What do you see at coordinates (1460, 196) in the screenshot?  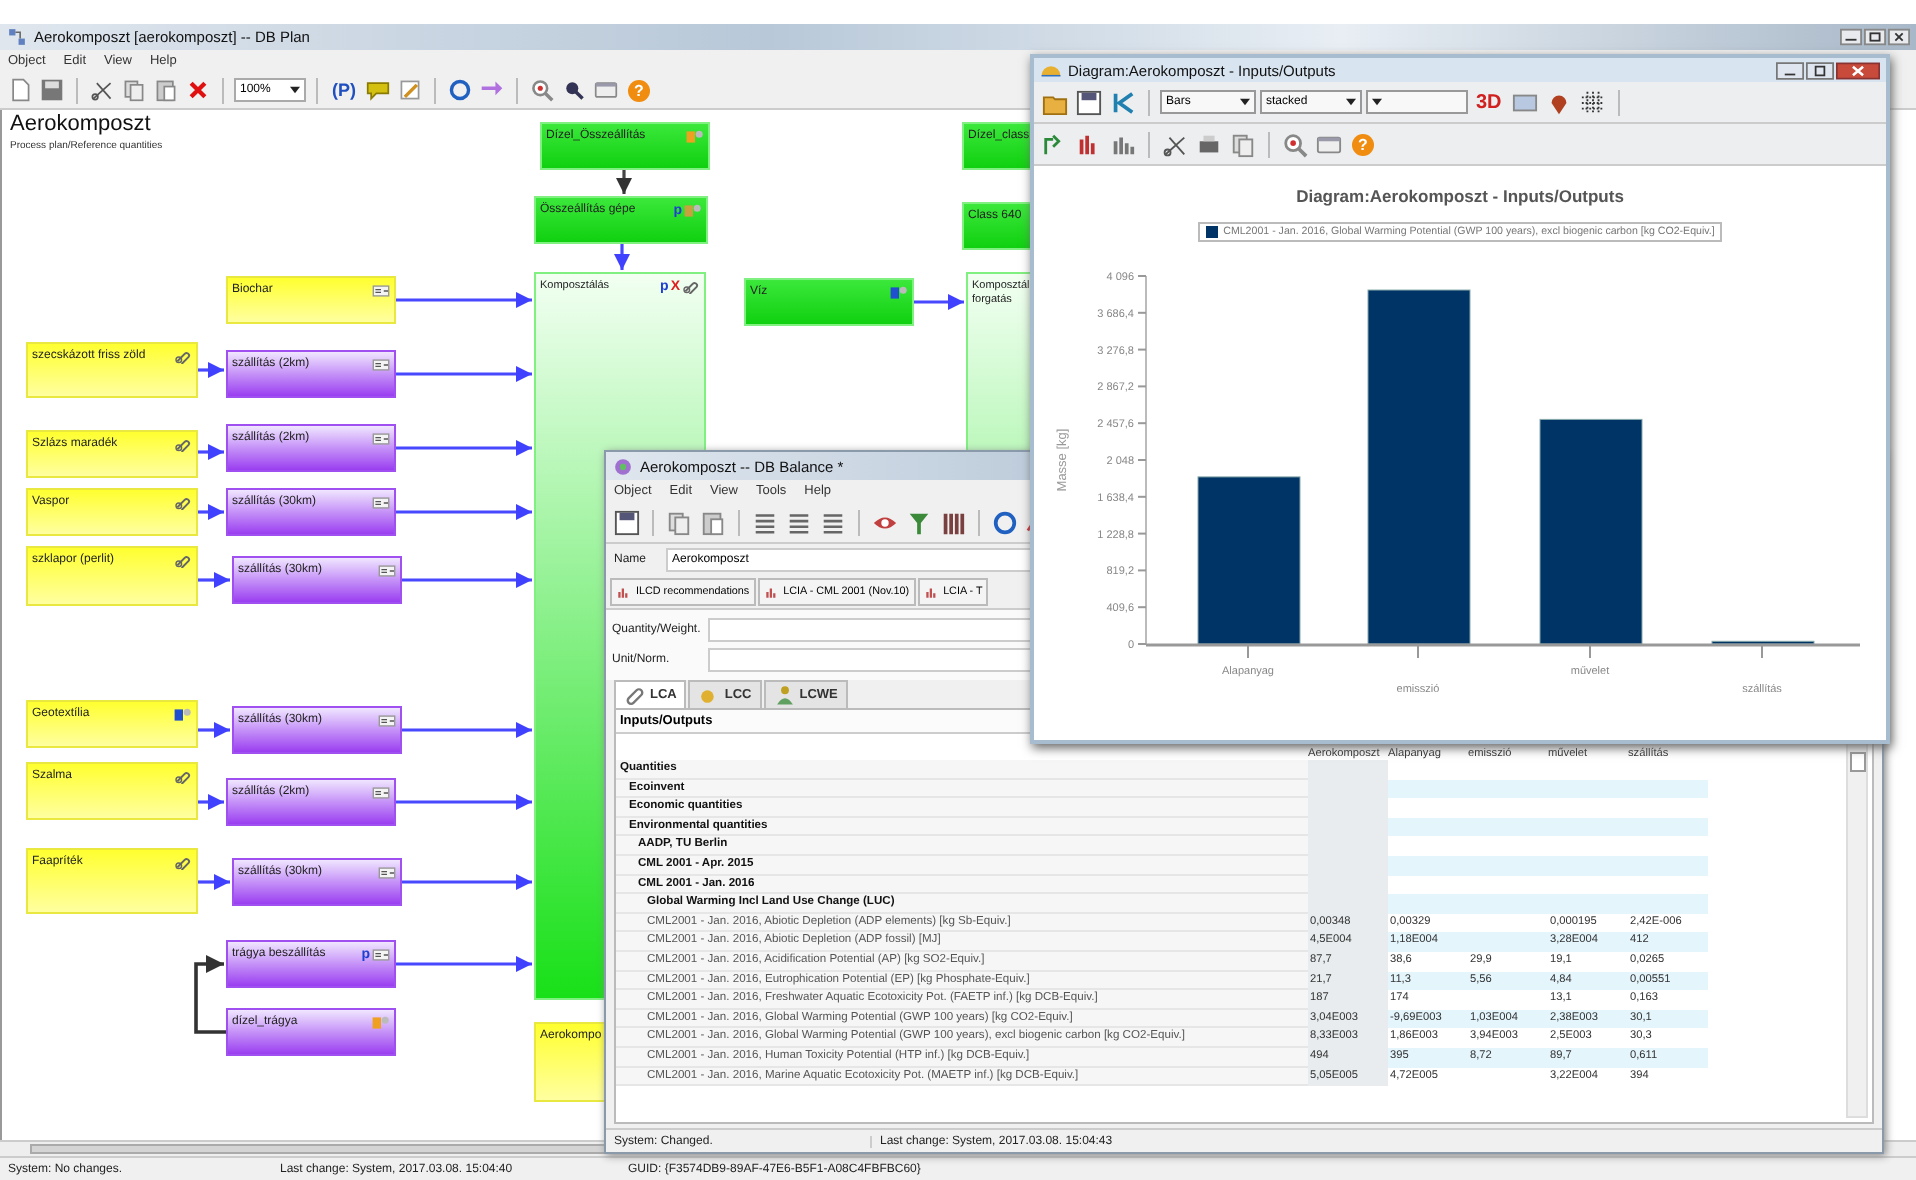 I see `chart-title: Diagram:Aerokomposzt - Inputs/Outputs` at bounding box center [1460, 196].